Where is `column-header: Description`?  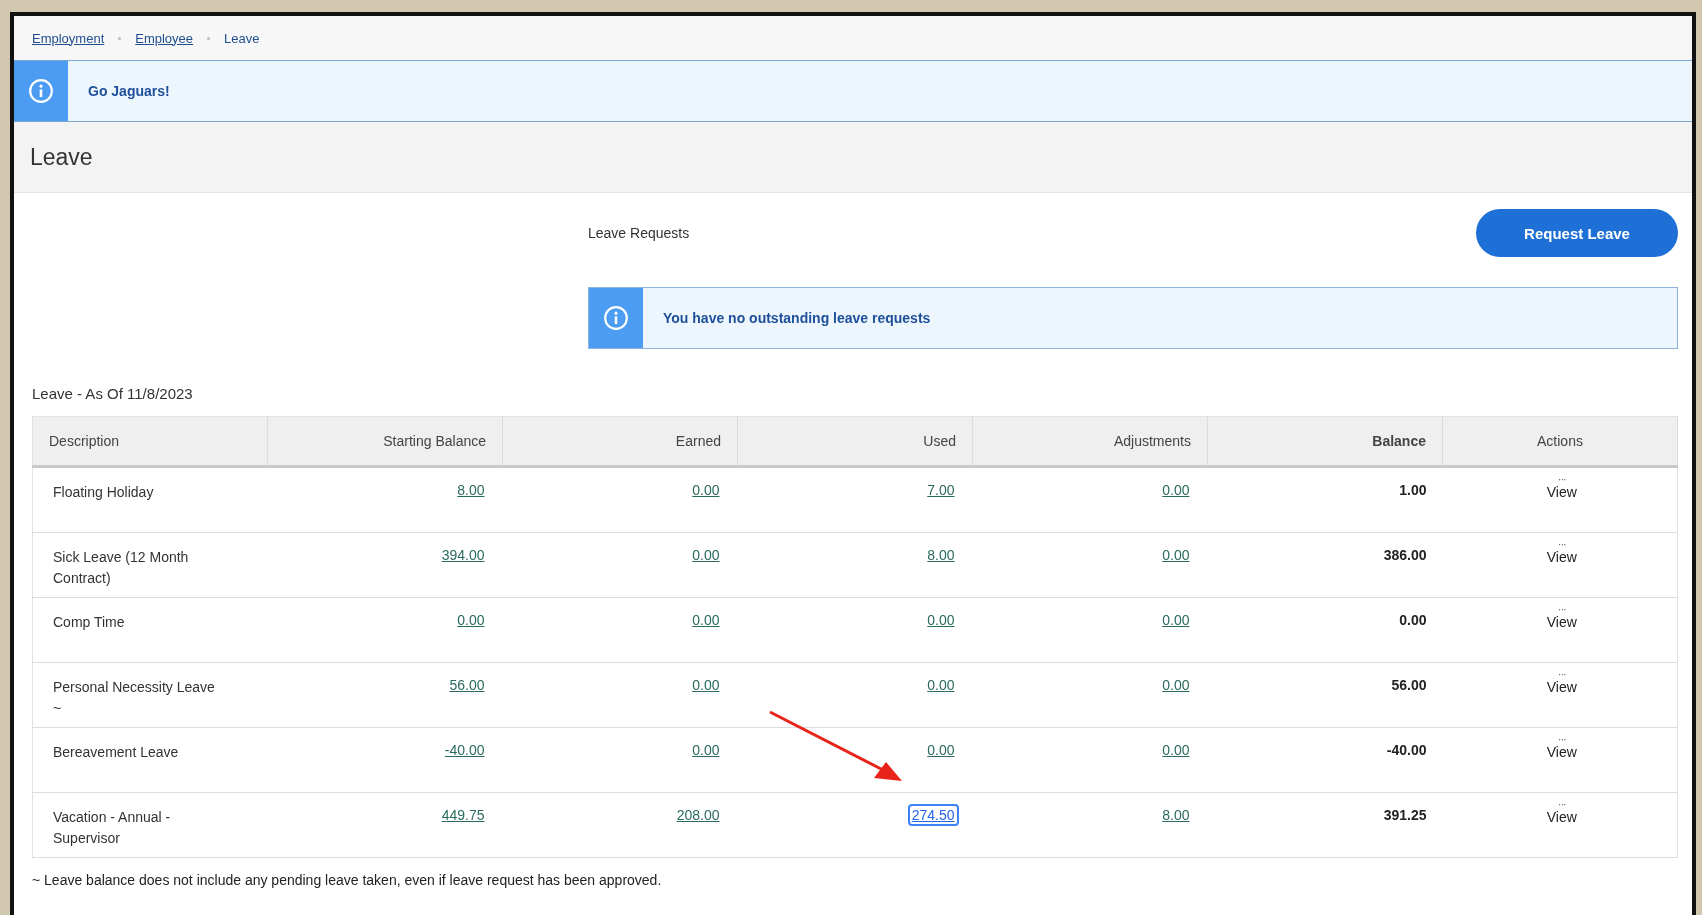 column-header: Description is located at coordinates (150, 441).